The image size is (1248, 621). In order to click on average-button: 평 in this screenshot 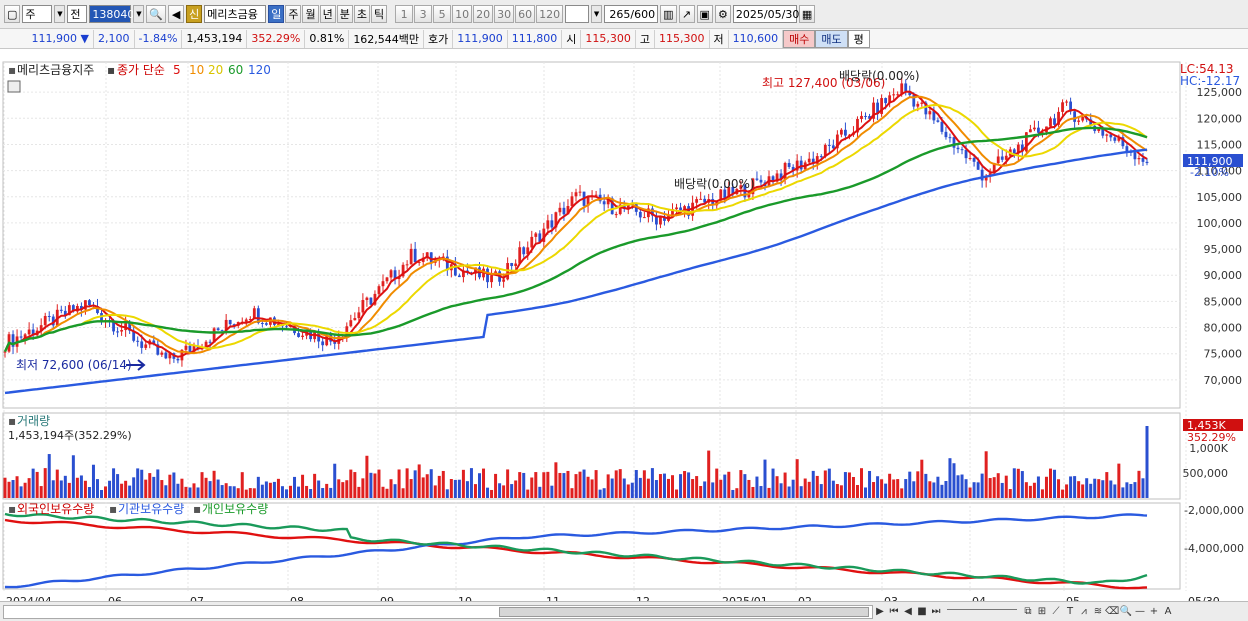, I will do `click(858, 38)`.